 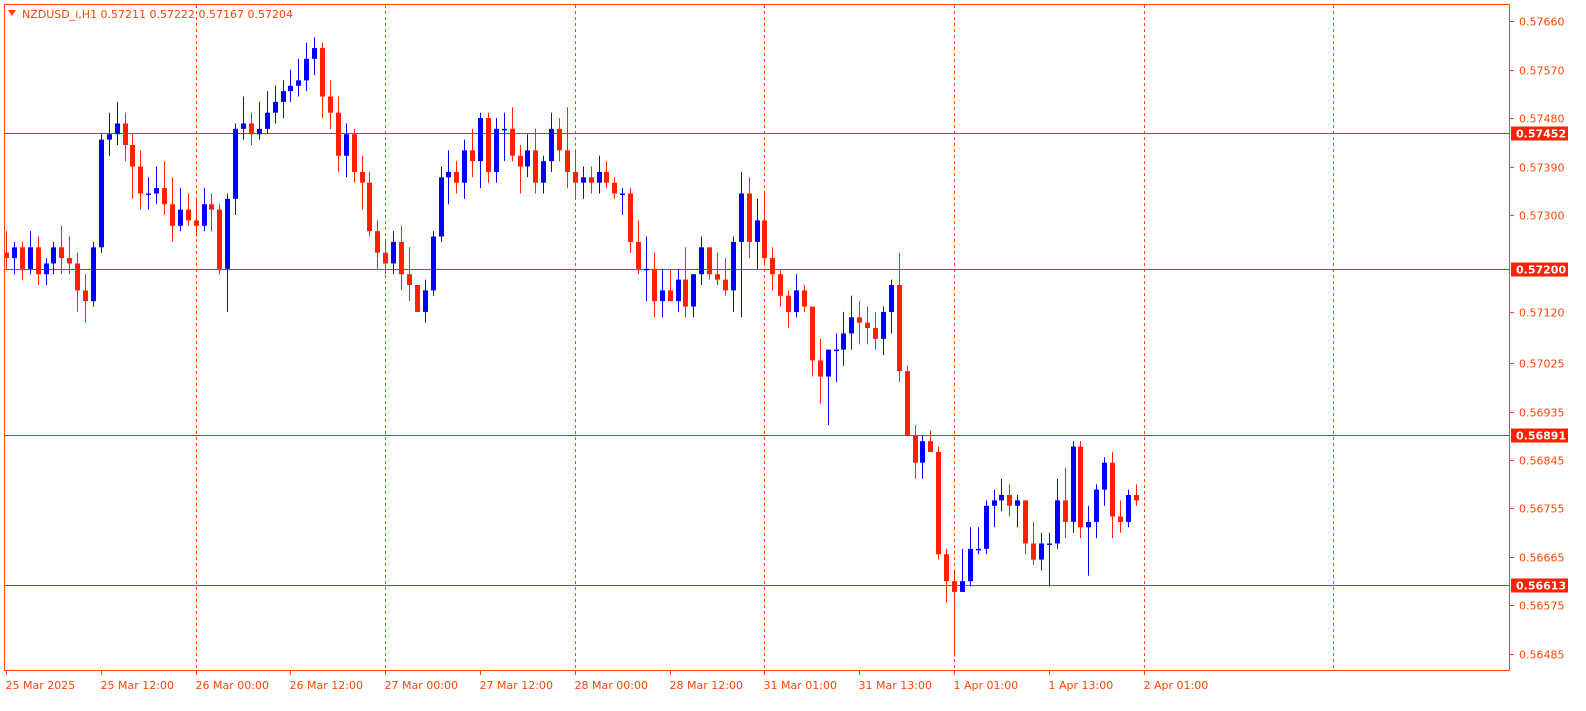 What do you see at coordinates (895, 685) in the screenshot?
I see `time-tick-label: 31 Mar 13:00` at bounding box center [895, 685].